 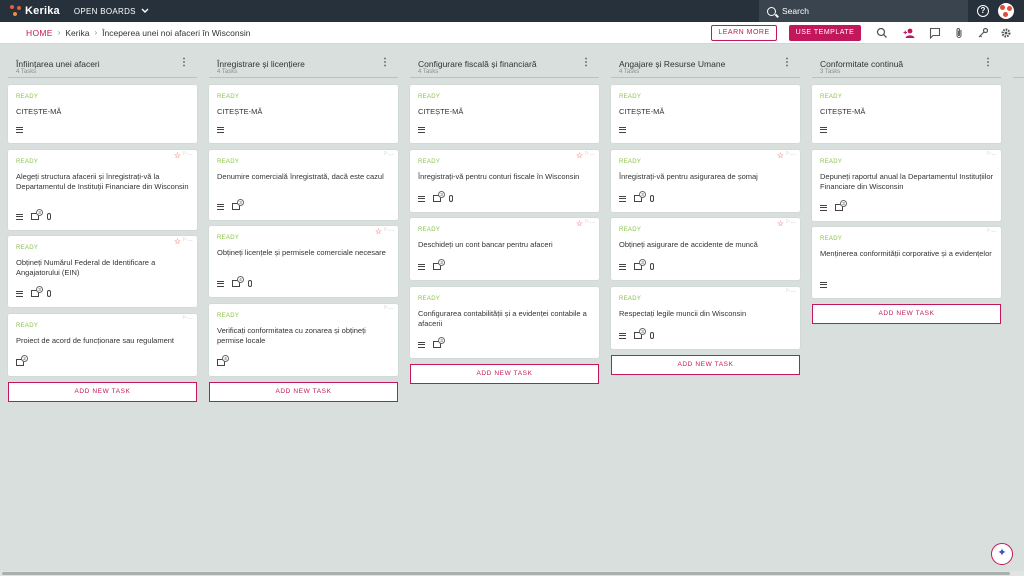 I want to click on scrollbar-thumb, so click(x=506, y=573).